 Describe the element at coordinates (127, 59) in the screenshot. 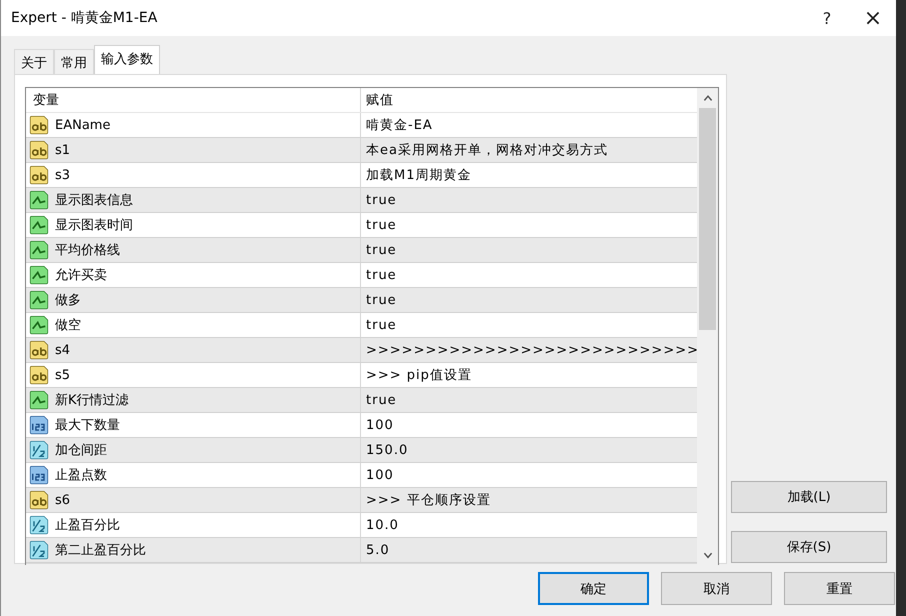

I see `tab: 输入参数` at that location.